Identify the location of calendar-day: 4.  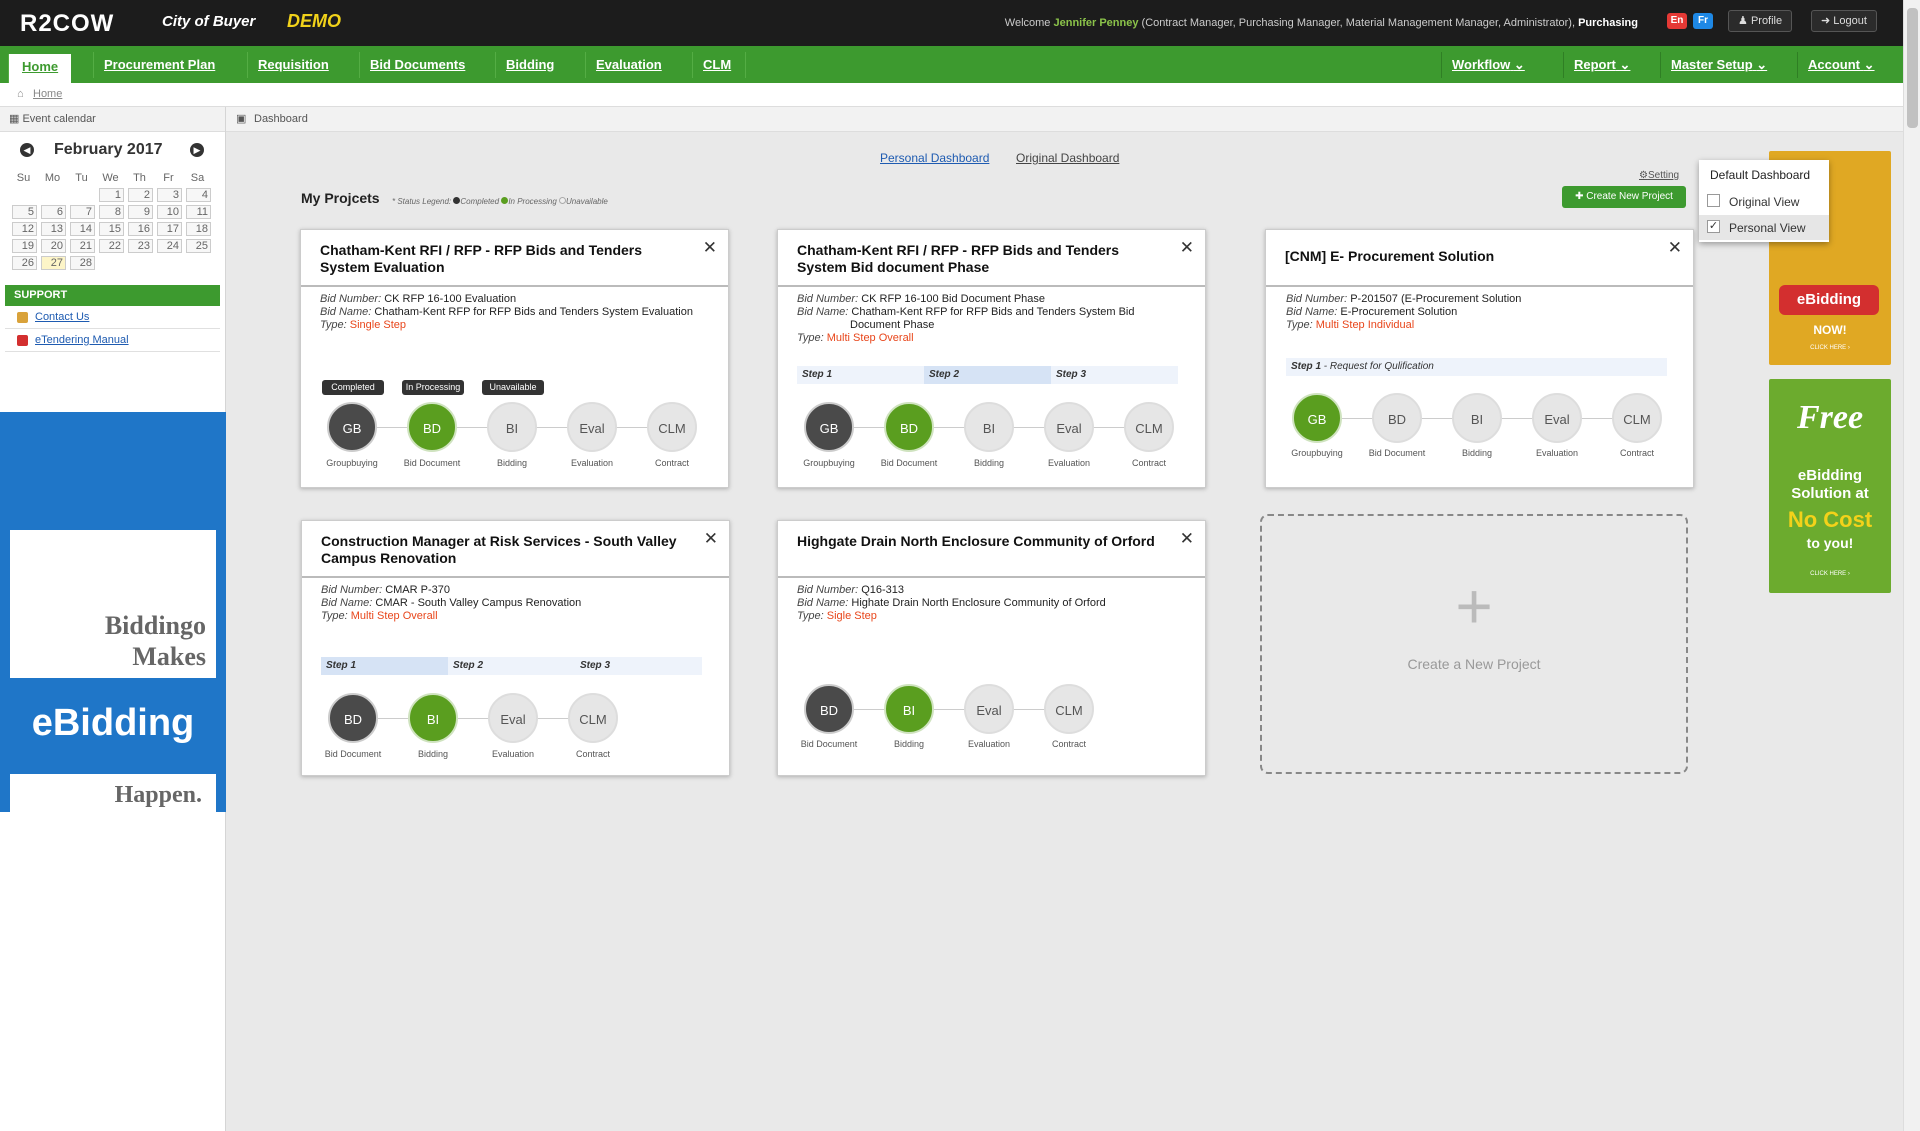
(198, 195).